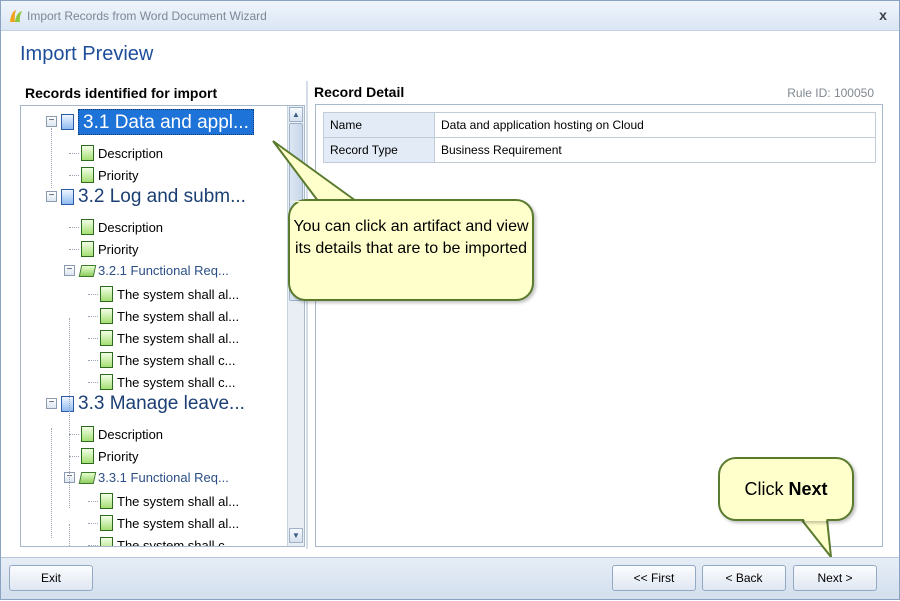 This screenshot has width=900, height=601. I want to click on detail-value: Data and application hosting on Cloud, so click(655, 125).